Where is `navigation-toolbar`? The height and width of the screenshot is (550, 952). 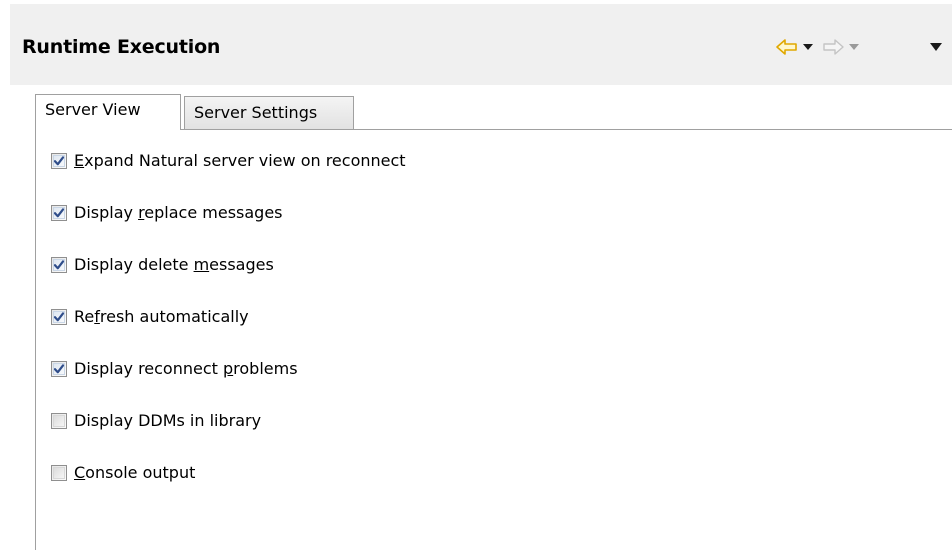
navigation-toolbar is located at coordinates (863, 47).